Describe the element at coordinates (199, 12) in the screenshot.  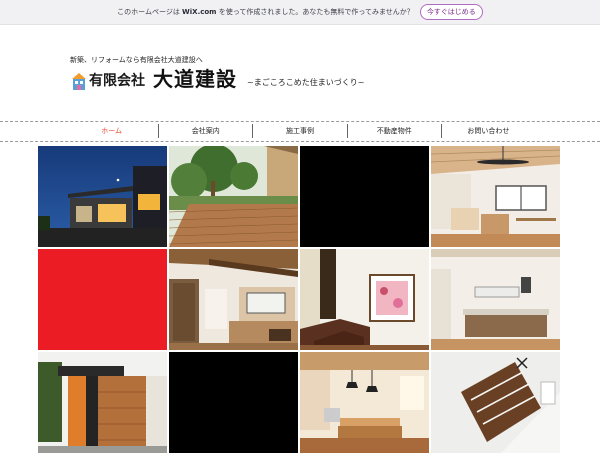
I see `wix-logo: WiX.com` at that location.